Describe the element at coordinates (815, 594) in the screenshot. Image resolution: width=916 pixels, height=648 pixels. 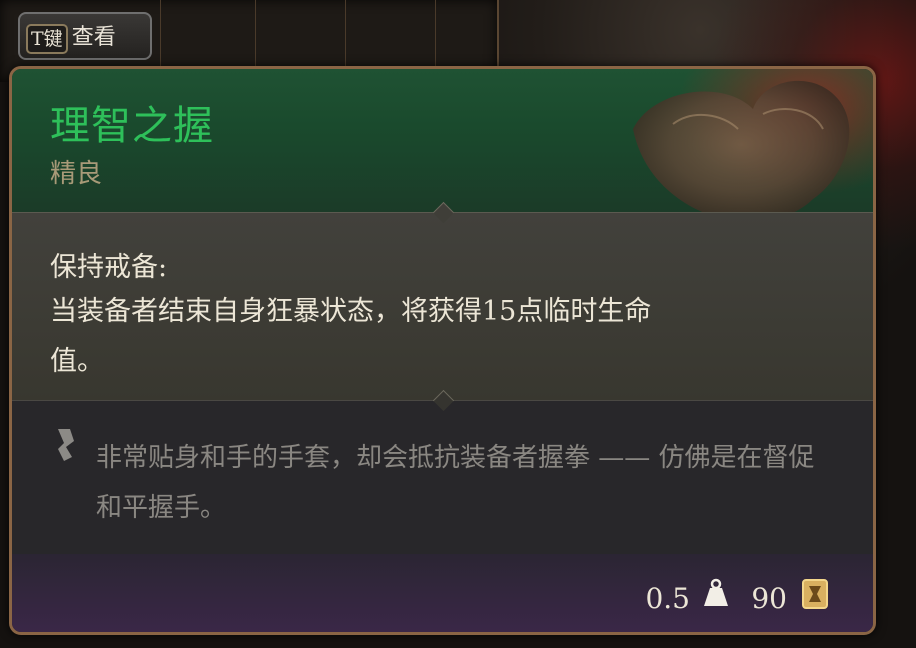
I see `gold-icon` at that location.